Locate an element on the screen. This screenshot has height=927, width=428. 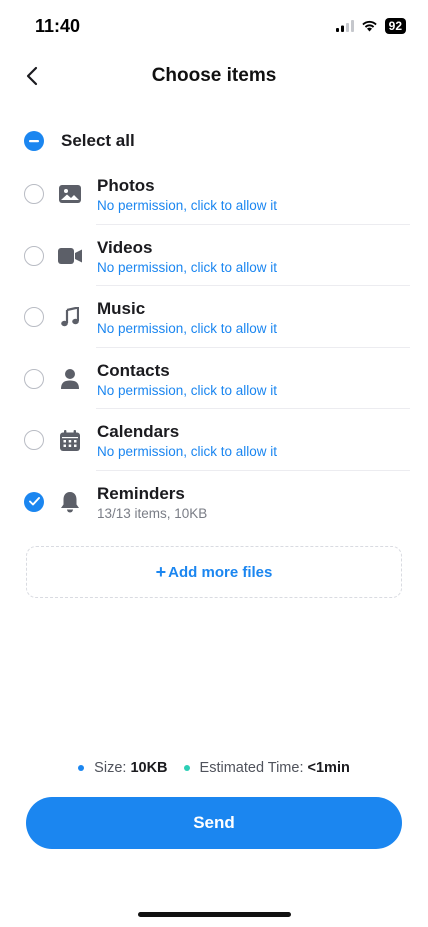
wifi-icon is located at coordinates (369, 26).